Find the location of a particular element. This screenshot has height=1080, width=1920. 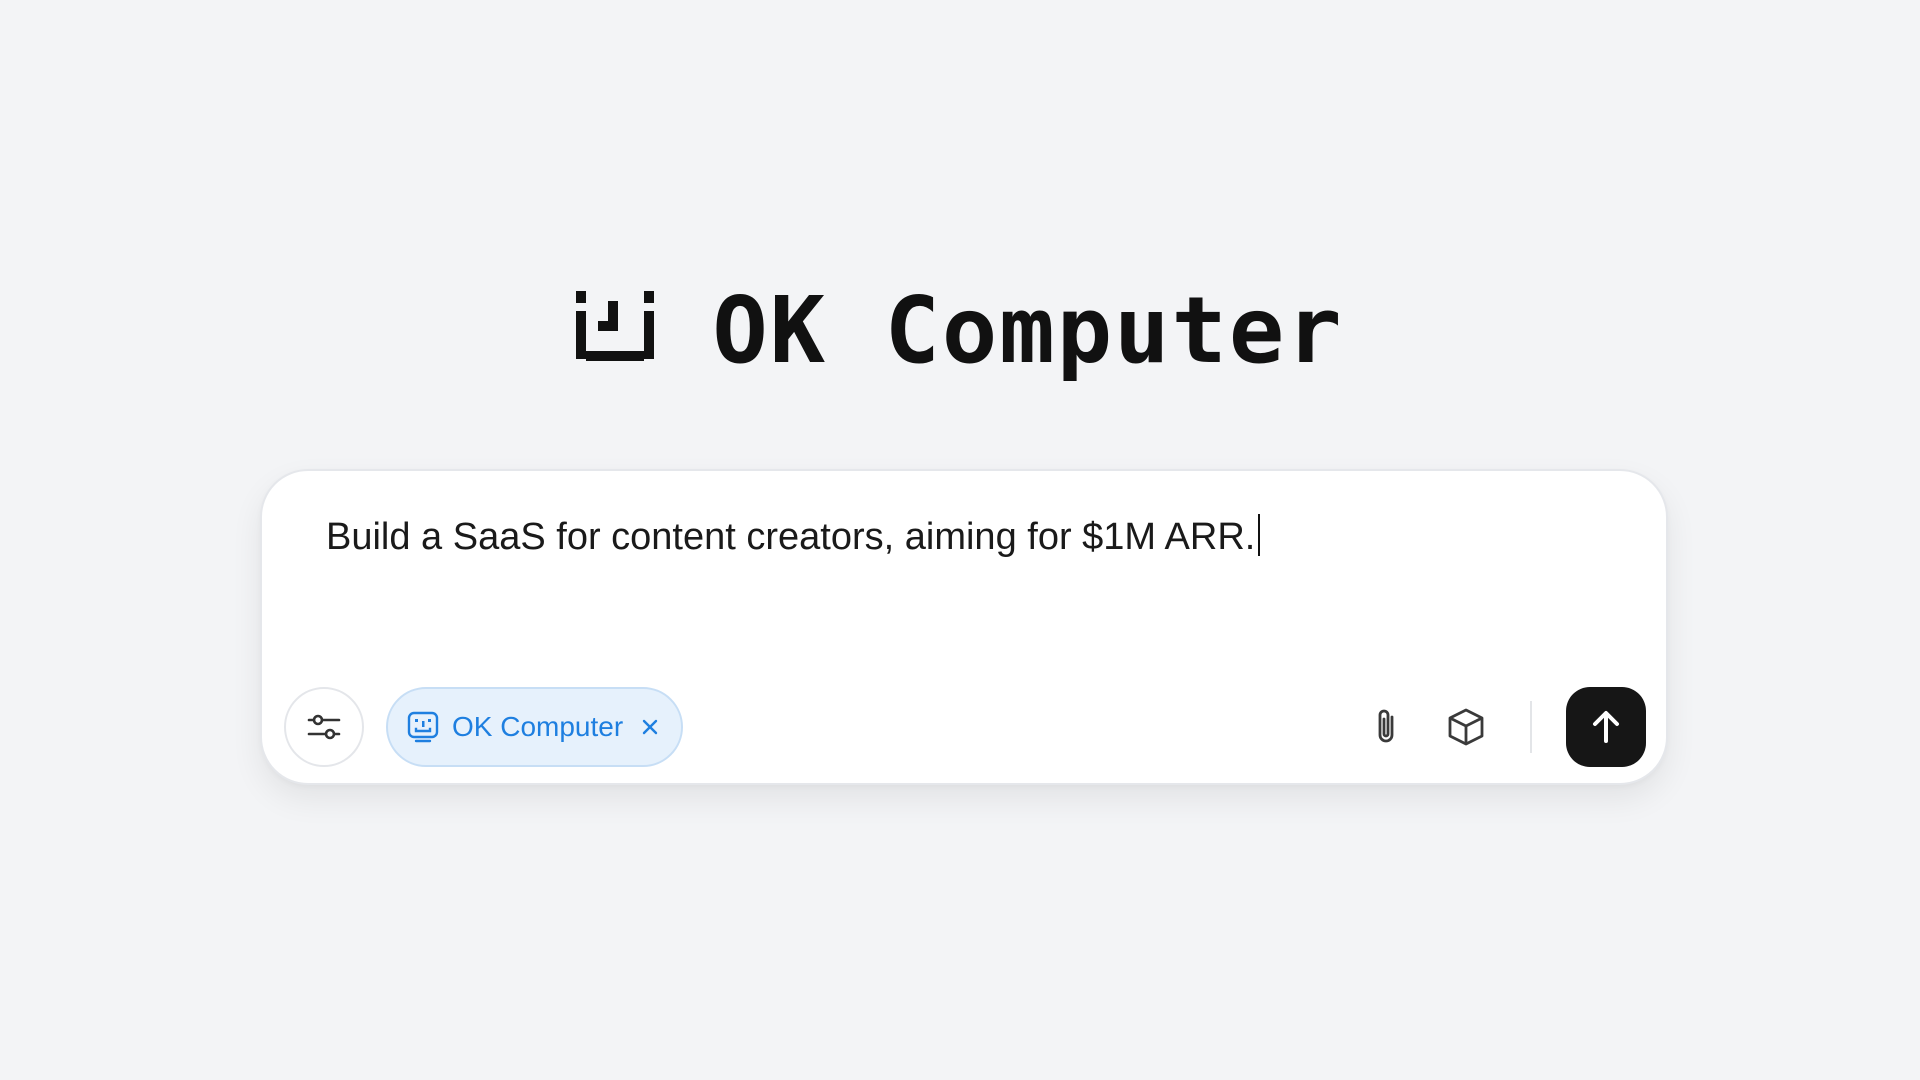

toolbar-divider is located at coordinates (1531, 727).